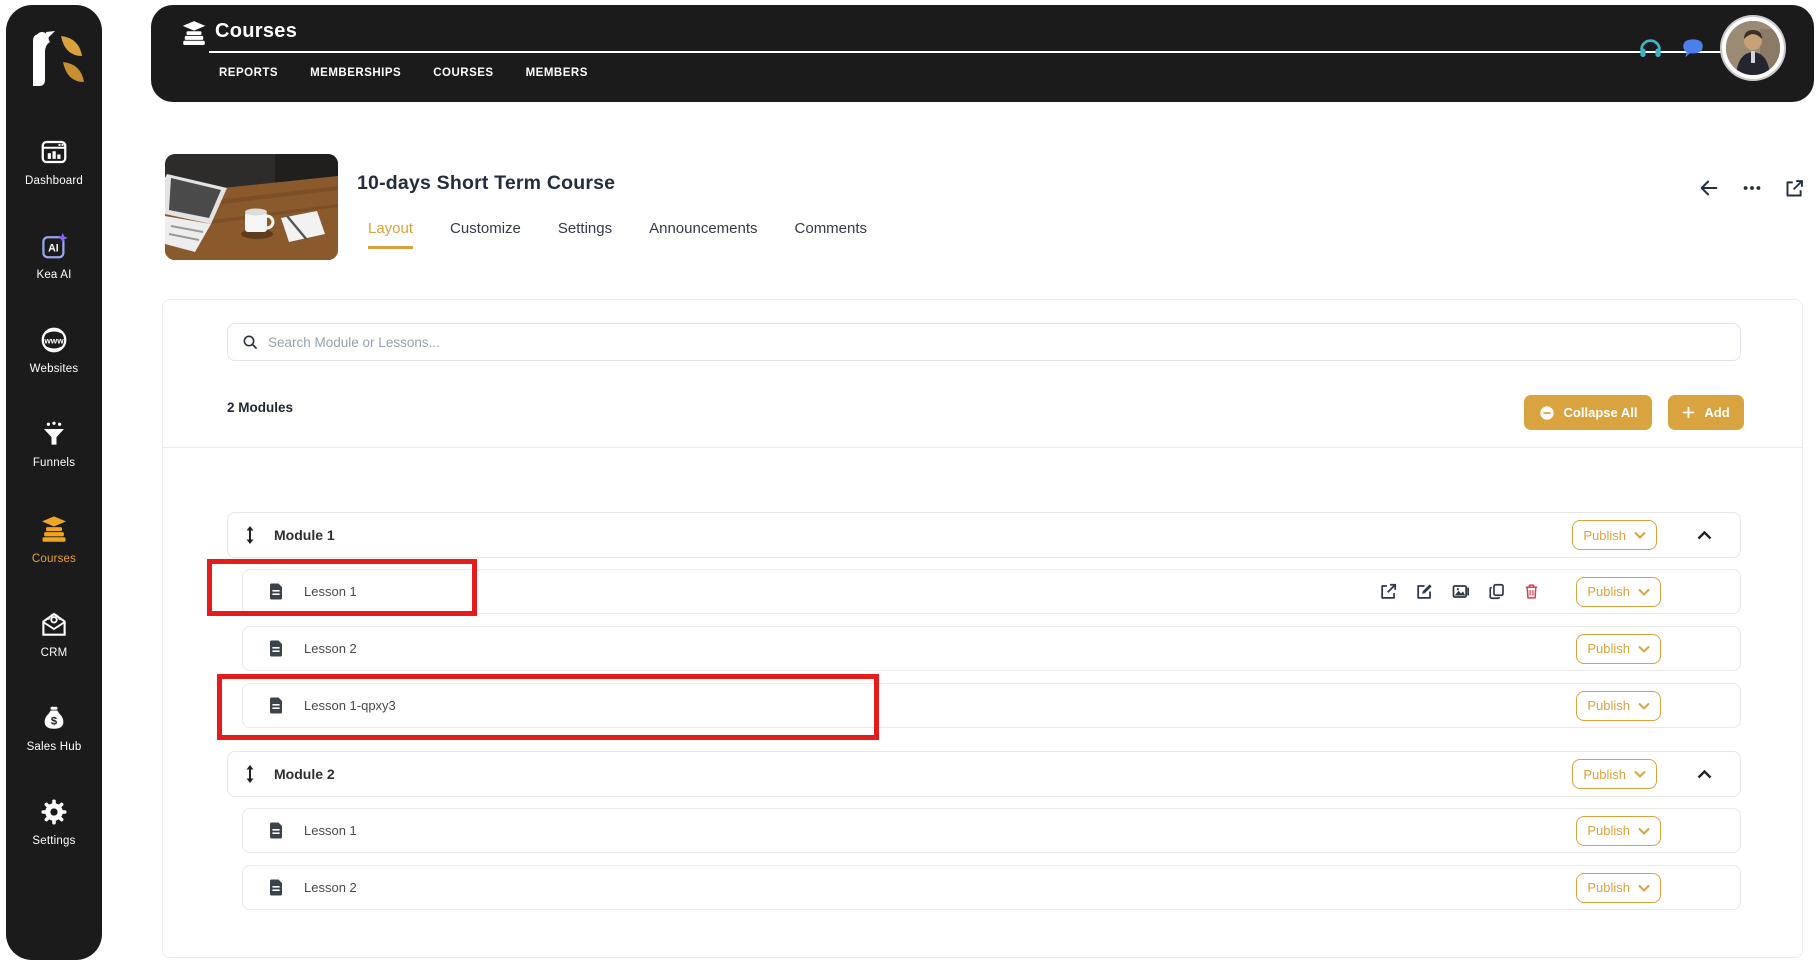  I want to click on sidebar-item-funnels: Funnels, so click(54, 444).